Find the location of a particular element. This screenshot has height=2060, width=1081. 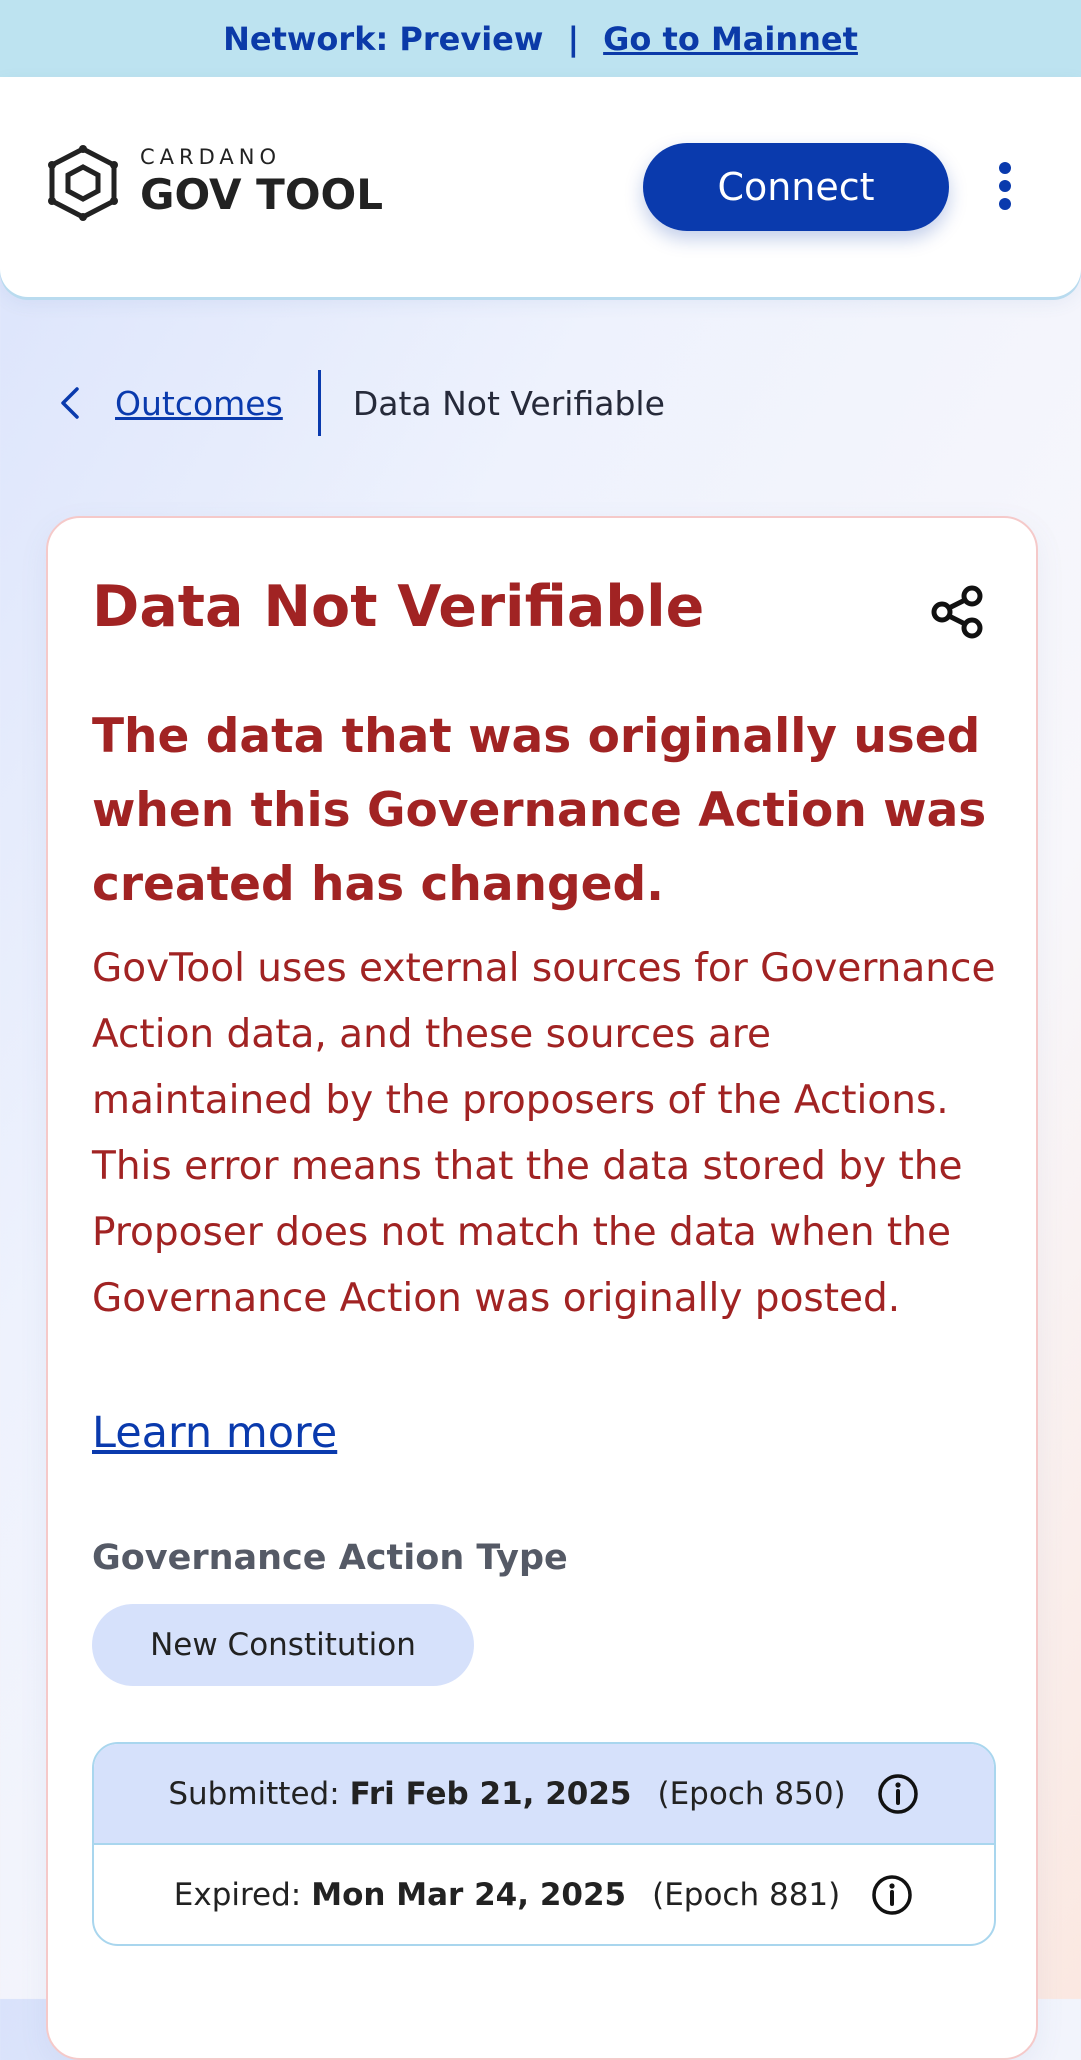

submitted-date: Fri Feb 21, 2025 is located at coordinates (490, 1793).